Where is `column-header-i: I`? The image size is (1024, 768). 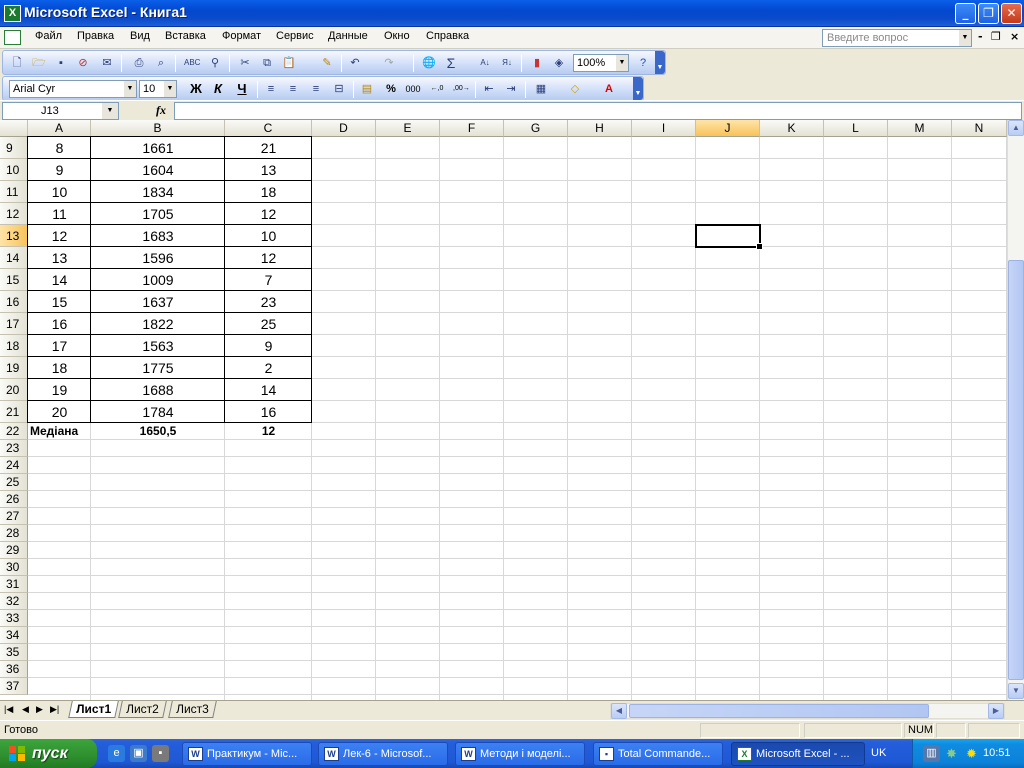
column-header-i: I is located at coordinates (664, 128).